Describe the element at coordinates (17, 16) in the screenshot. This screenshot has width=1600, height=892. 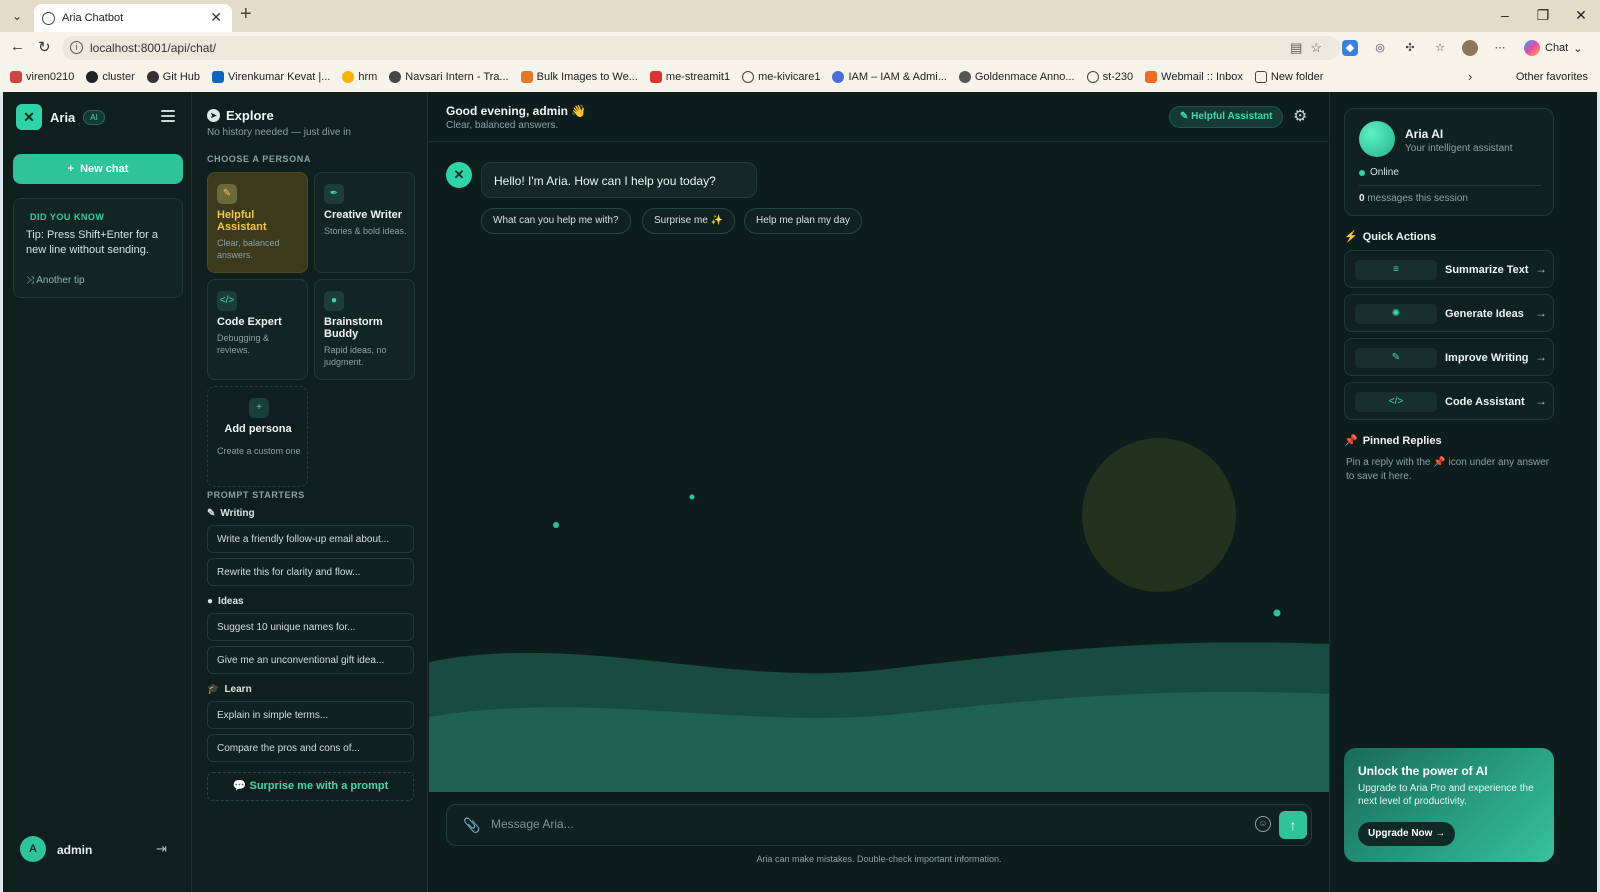
I see `tab-list-chevron-icon: ⌄` at that location.